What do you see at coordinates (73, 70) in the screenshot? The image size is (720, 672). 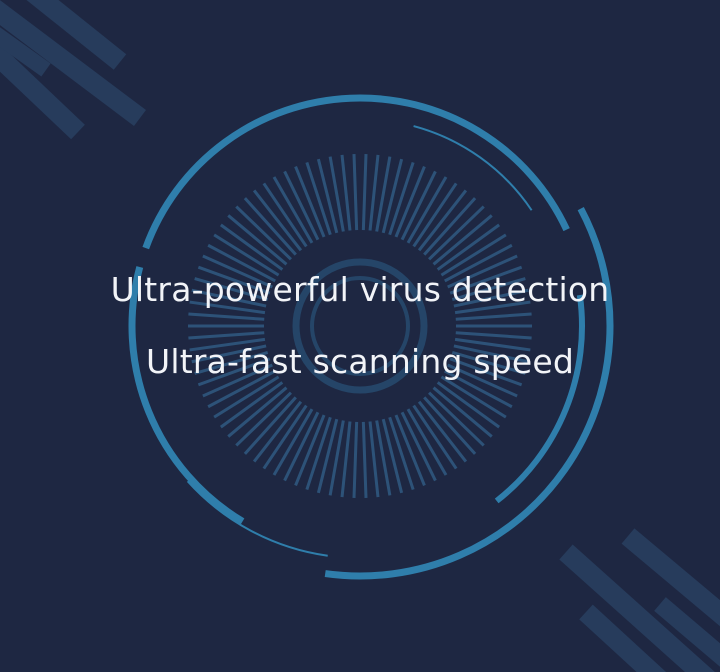 I see `top-left-stripes` at bounding box center [73, 70].